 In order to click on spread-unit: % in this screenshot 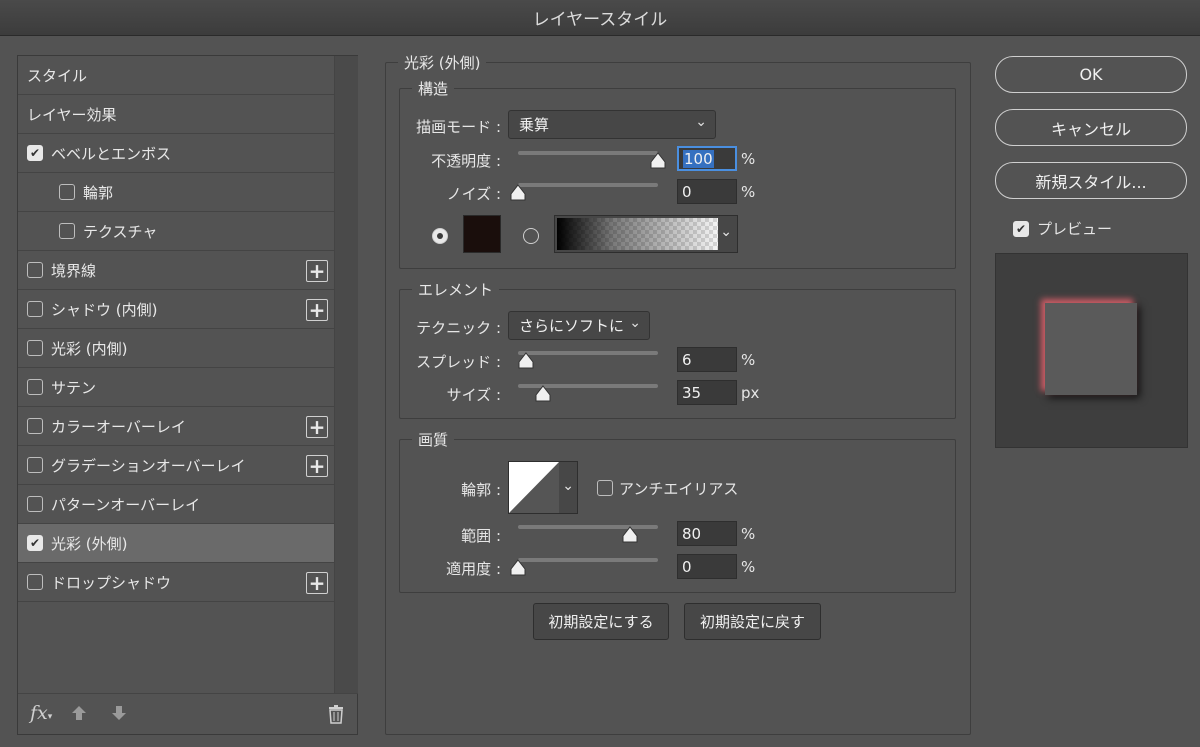, I will do `click(748, 360)`.